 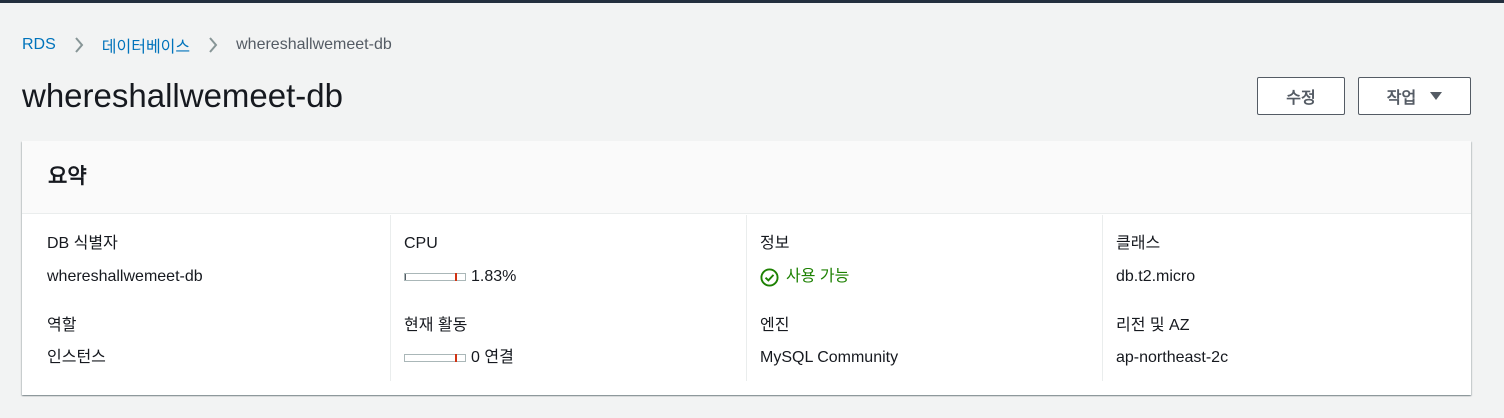 I want to click on cpu-label: CPU, so click(x=421, y=243).